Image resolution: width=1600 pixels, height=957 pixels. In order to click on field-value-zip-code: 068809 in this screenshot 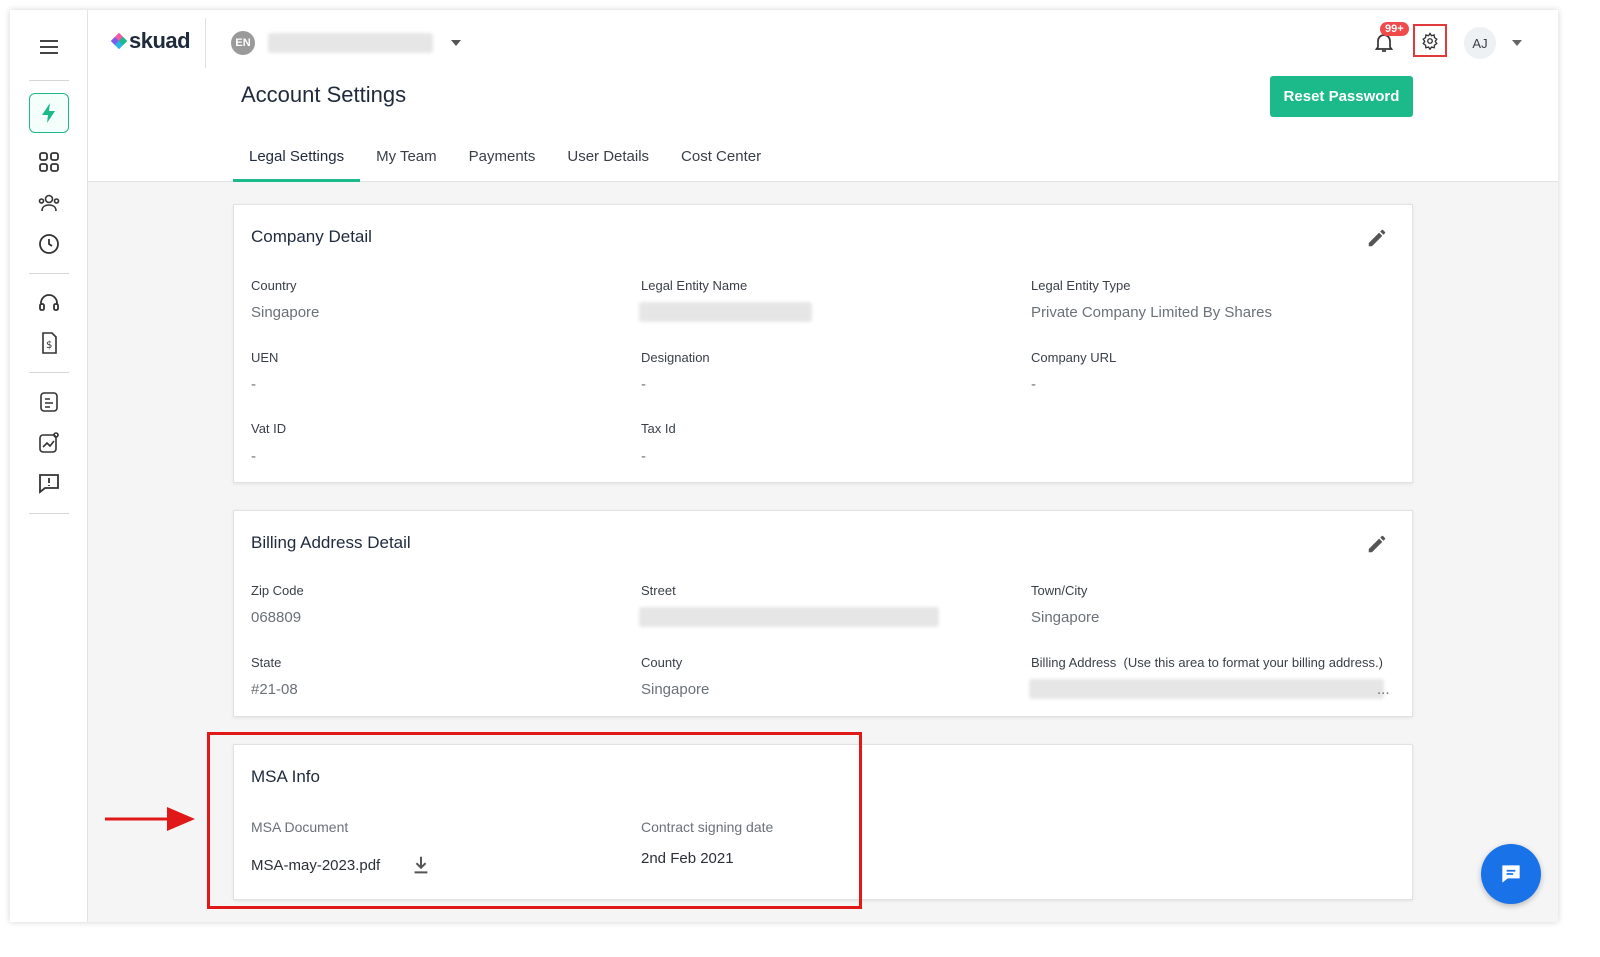, I will do `click(276, 617)`.